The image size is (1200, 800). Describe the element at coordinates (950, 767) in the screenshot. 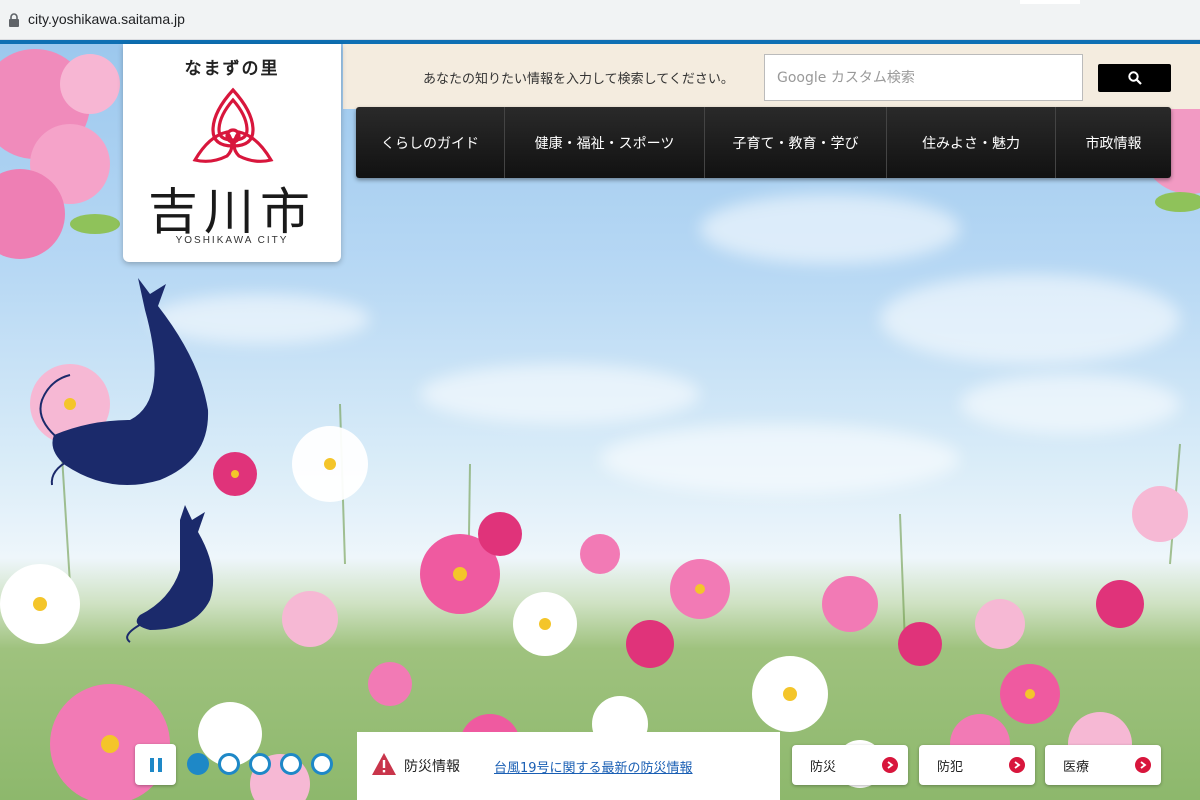

I see `quick-link-label: 防犯` at that location.